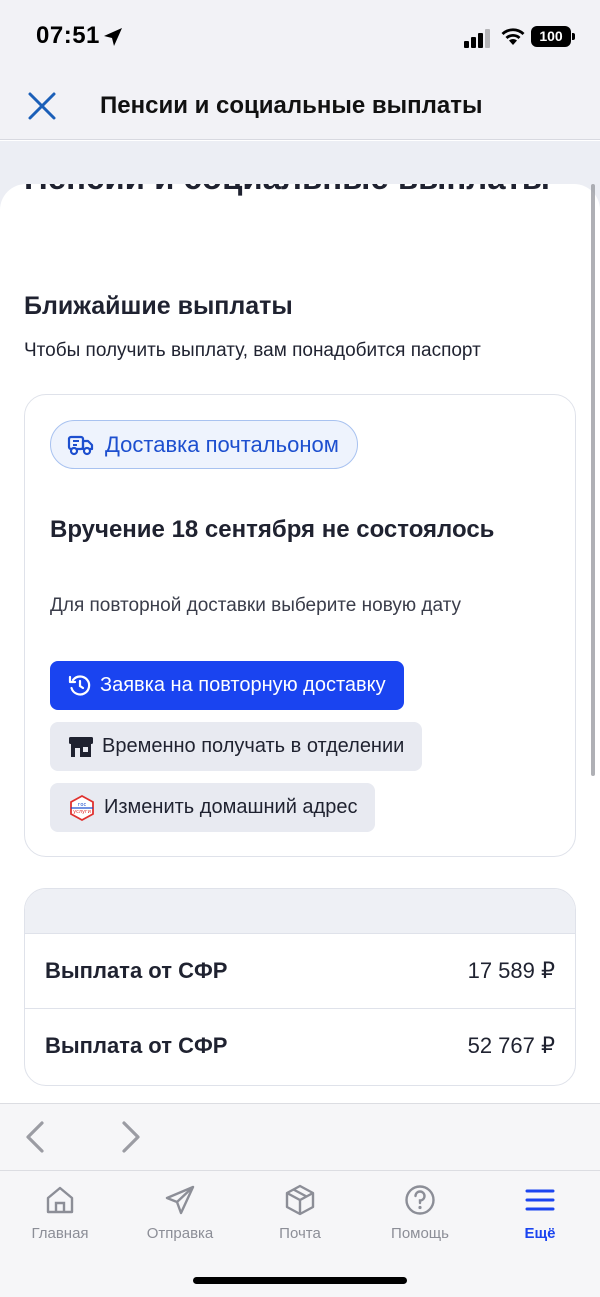  Describe the element at coordinates (593, 480) in the screenshot. I see `scrollbar` at that location.